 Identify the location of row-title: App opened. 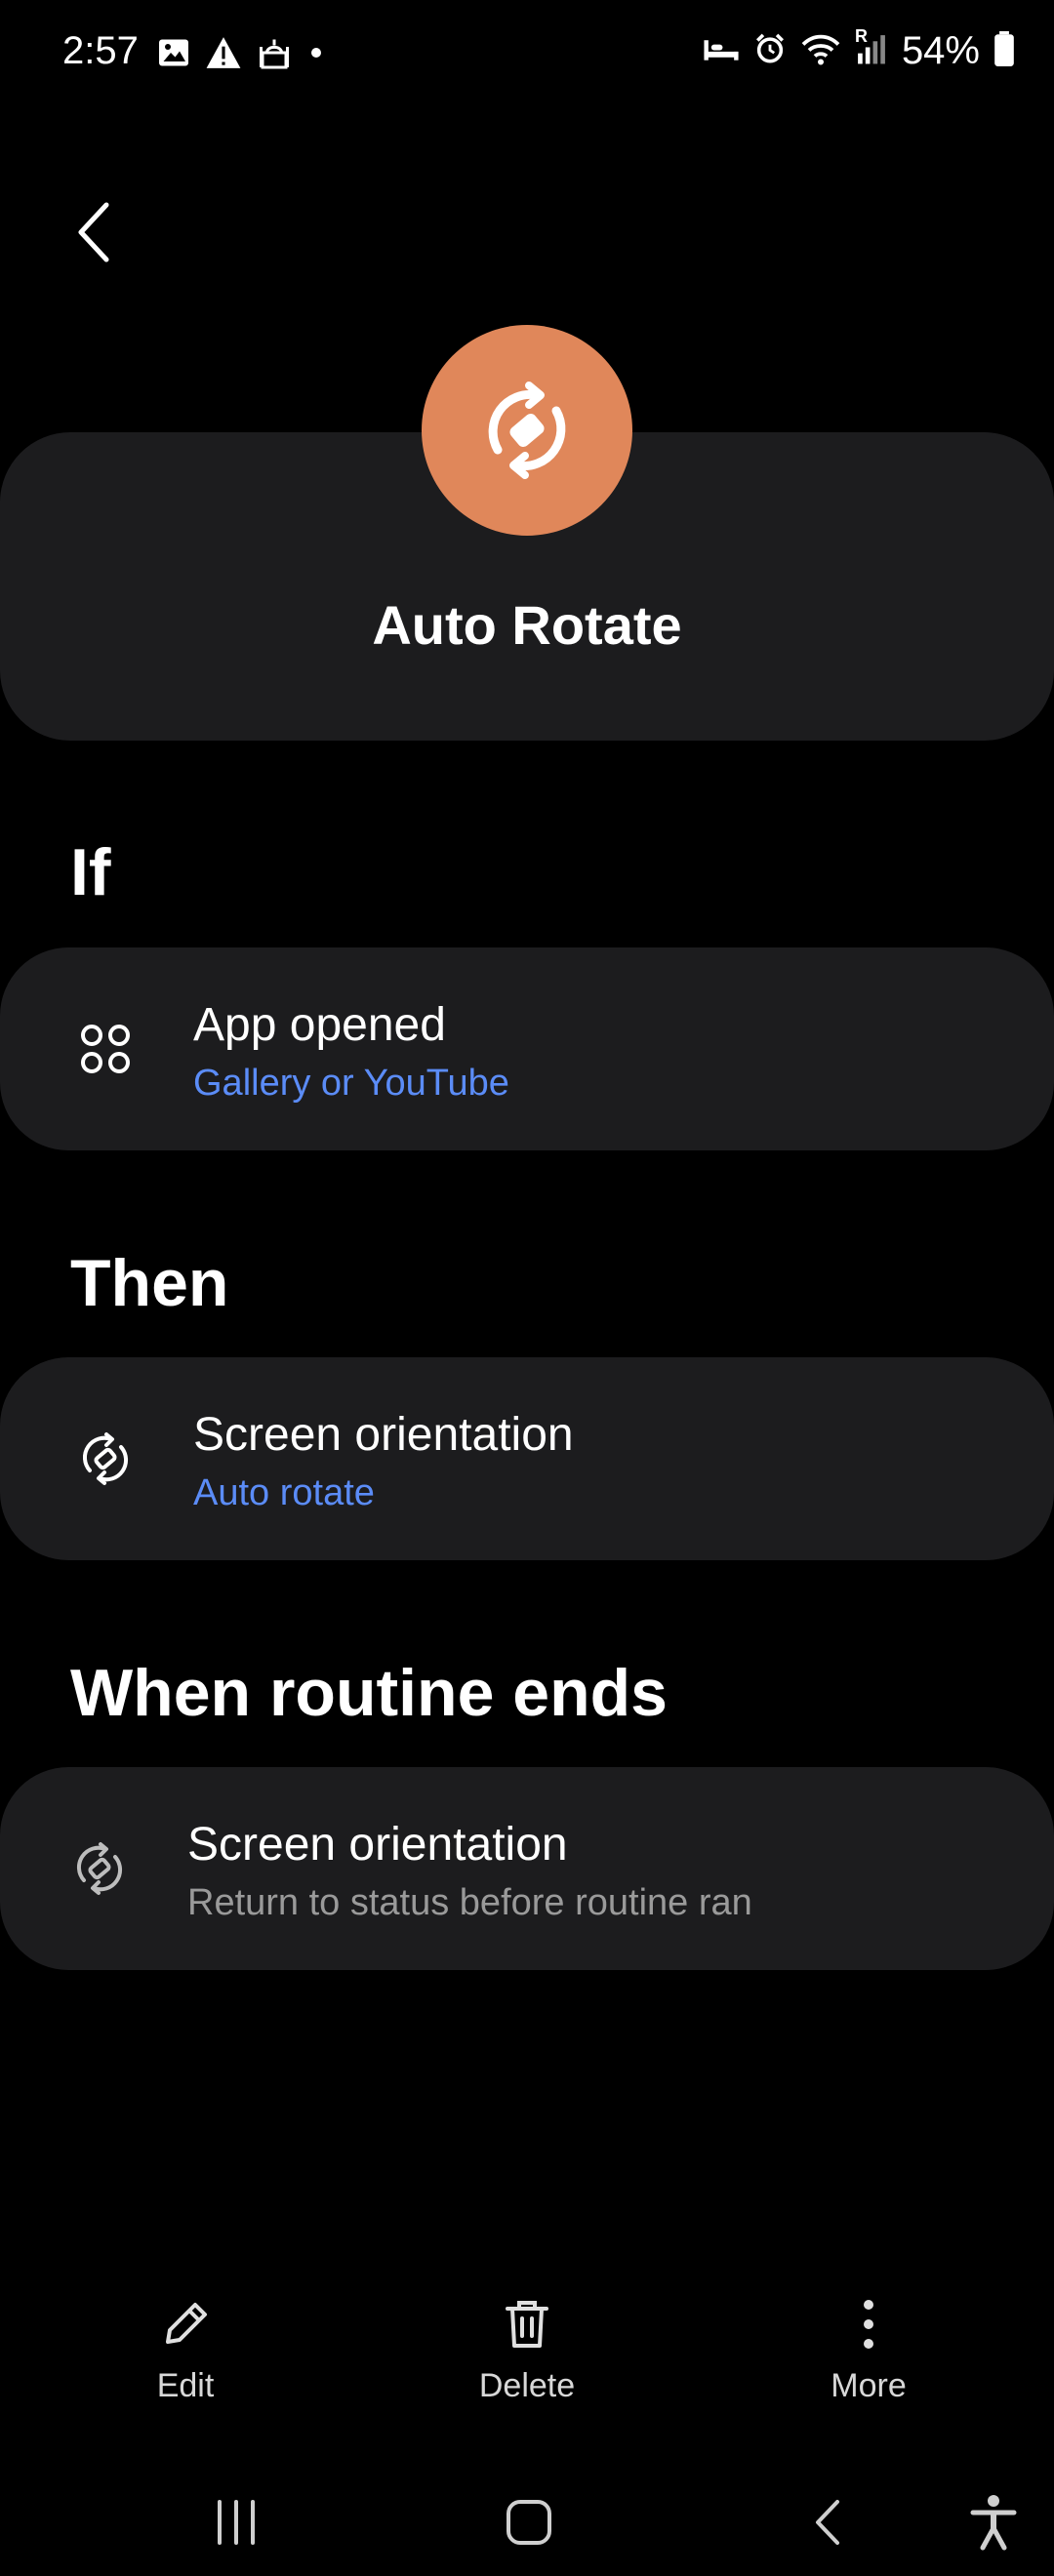
(319, 1025).